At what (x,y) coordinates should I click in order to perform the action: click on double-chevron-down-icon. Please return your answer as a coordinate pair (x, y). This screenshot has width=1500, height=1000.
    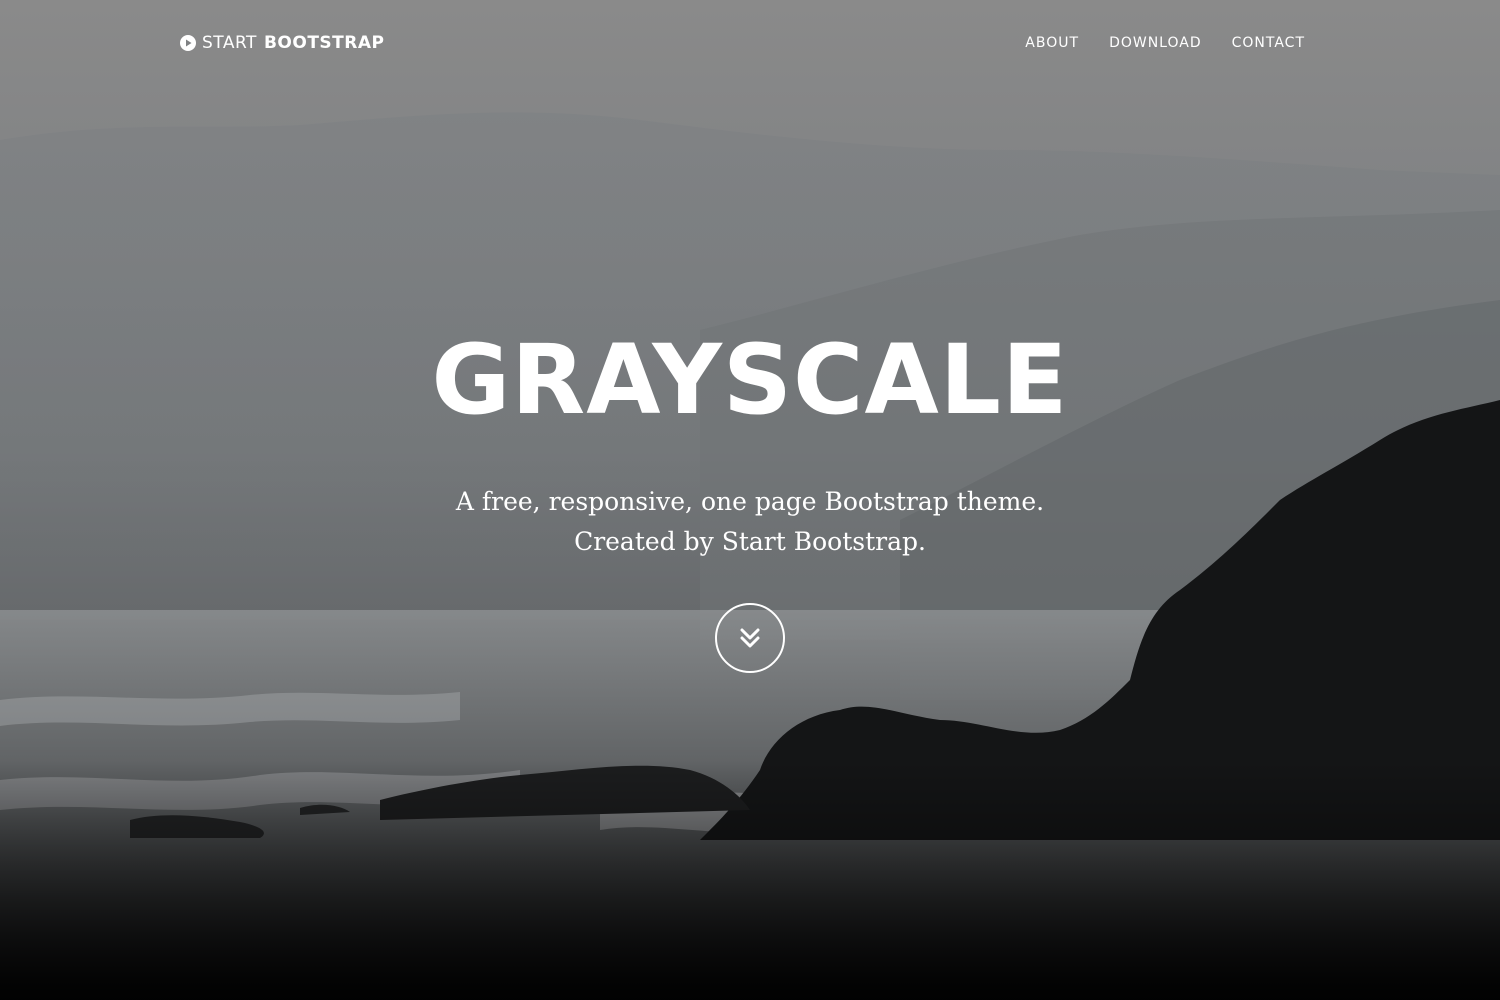
    Looking at the image, I should click on (750, 638).